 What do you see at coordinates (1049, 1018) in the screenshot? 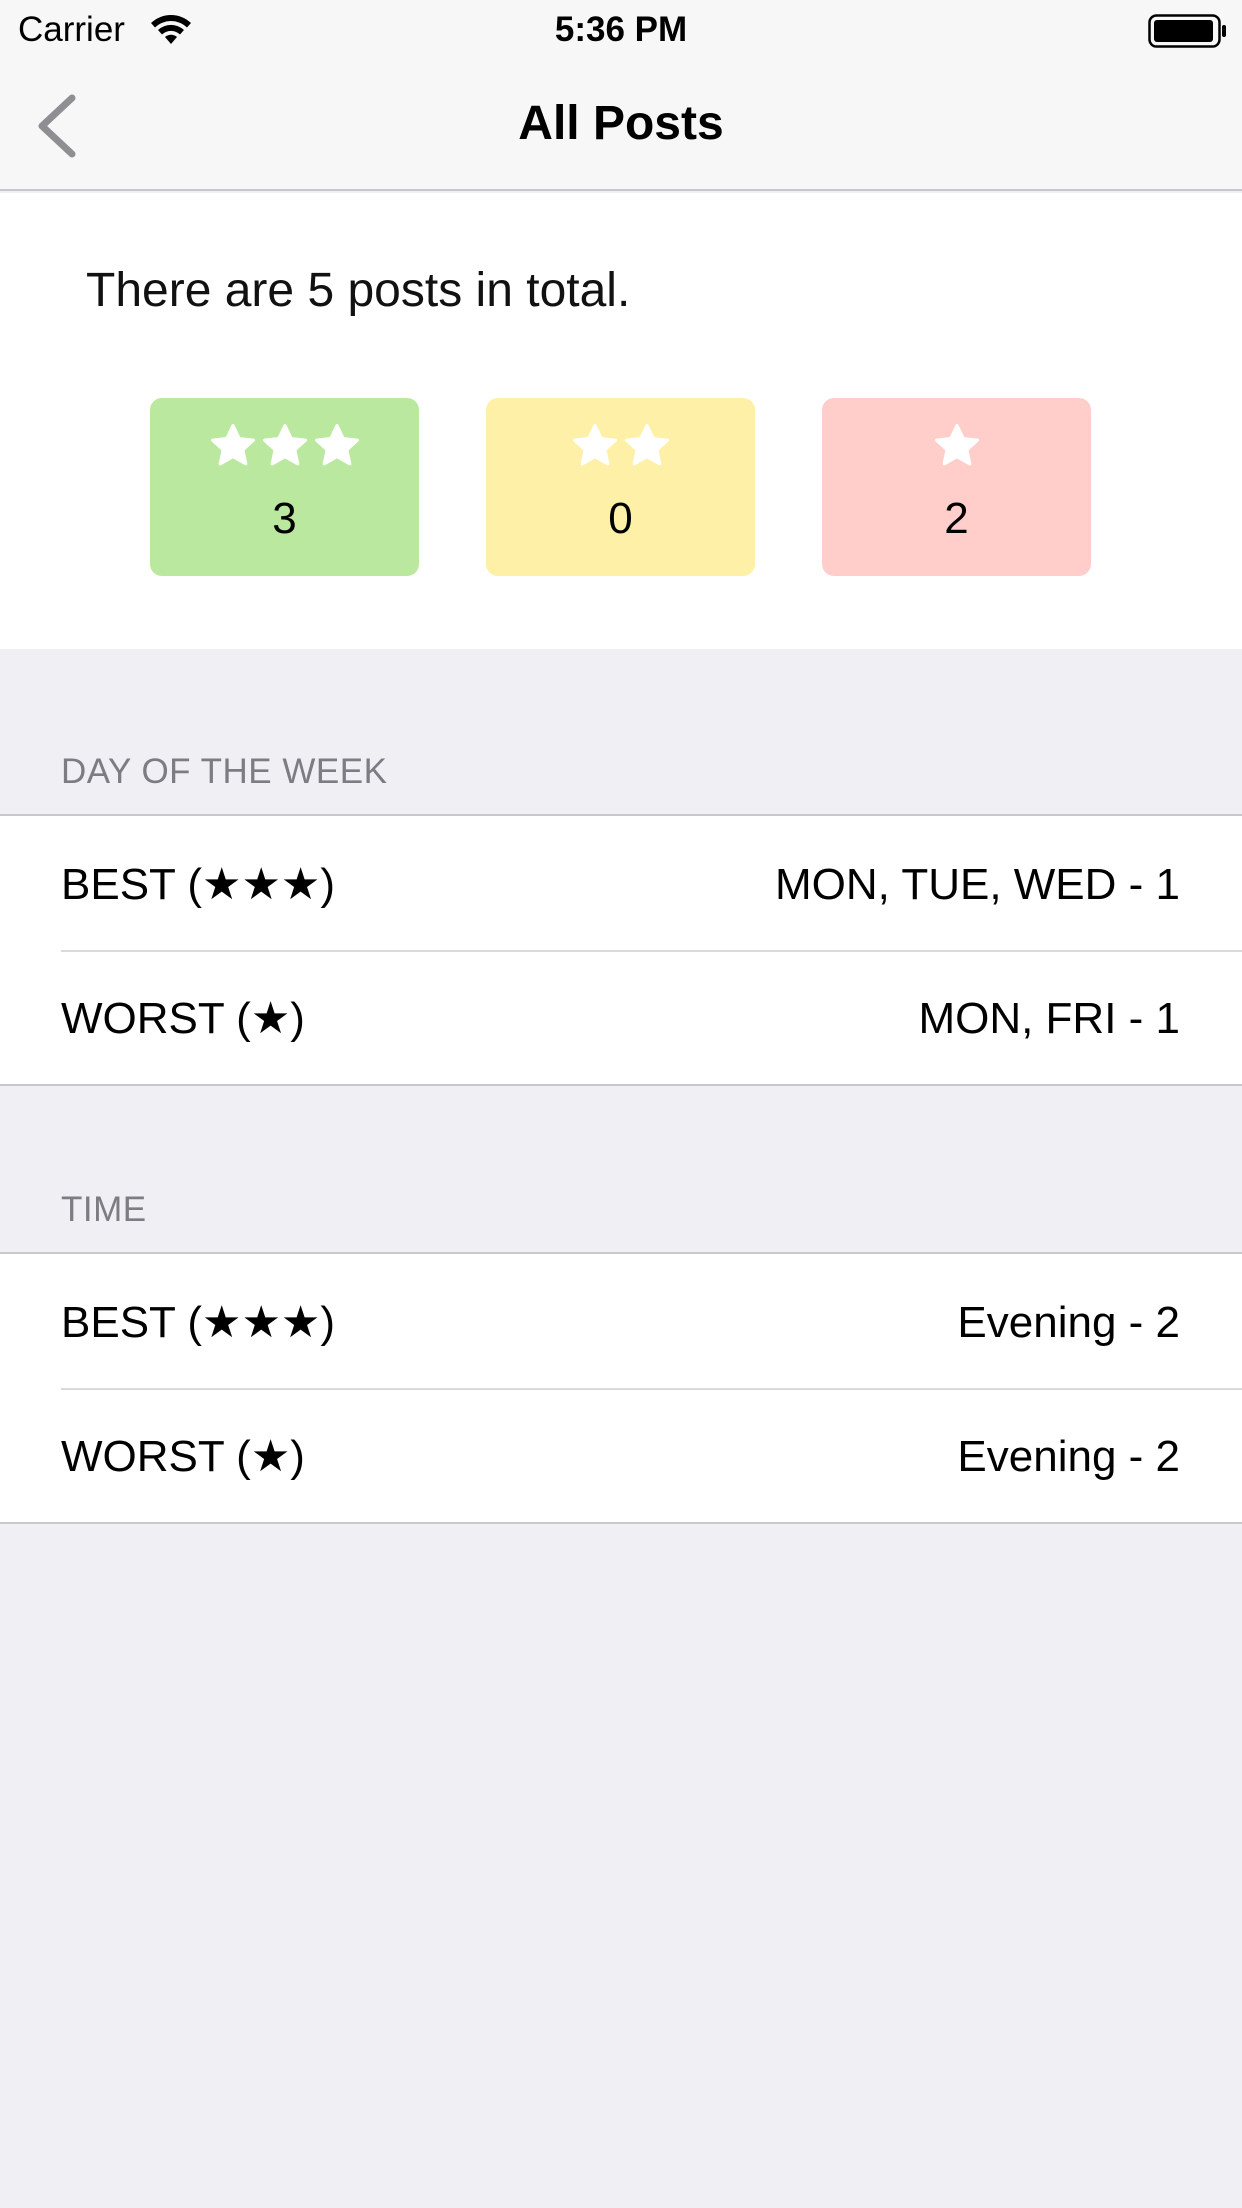
I see `row-value: MON, FRI - 1` at bounding box center [1049, 1018].